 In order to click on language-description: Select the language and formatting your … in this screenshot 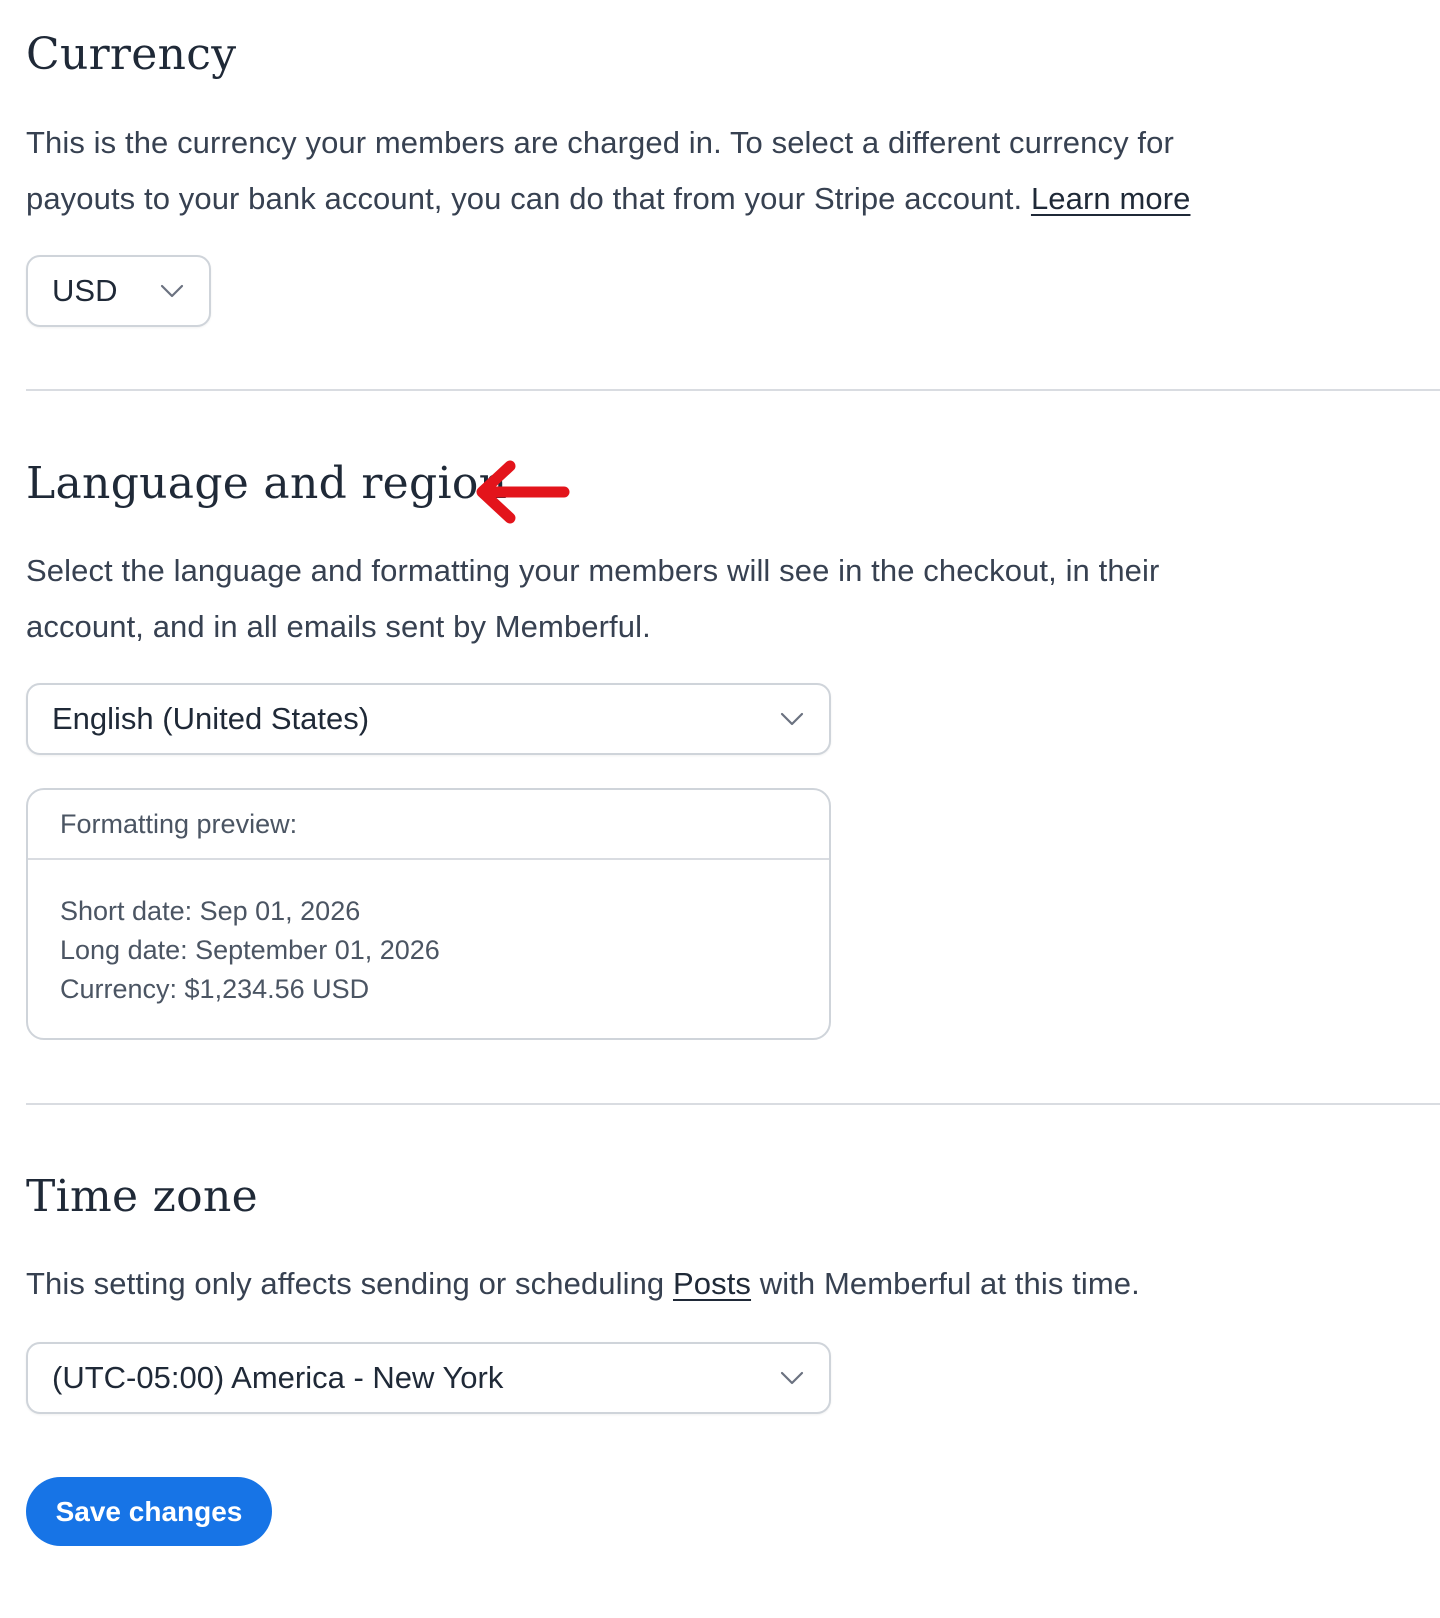, I will do `click(593, 598)`.